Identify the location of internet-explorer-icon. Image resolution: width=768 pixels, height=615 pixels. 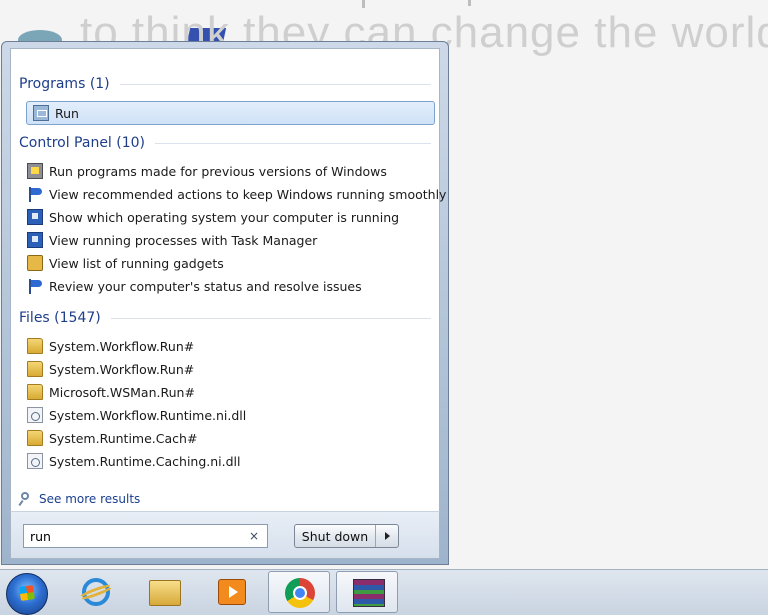
(96, 592).